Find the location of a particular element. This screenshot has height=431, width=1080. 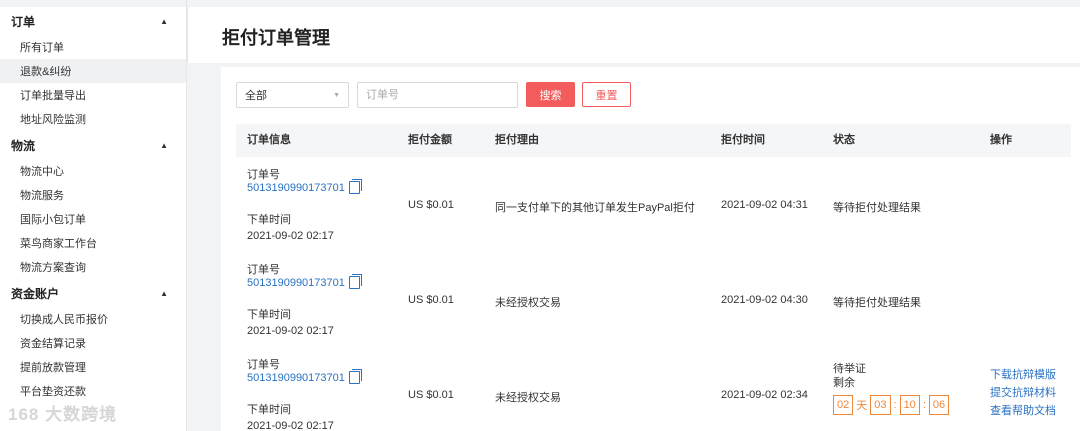

row-actions: 下载抗辩模版 提交抗辩材料 查看帮助文档 is located at coordinates (1023, 392).